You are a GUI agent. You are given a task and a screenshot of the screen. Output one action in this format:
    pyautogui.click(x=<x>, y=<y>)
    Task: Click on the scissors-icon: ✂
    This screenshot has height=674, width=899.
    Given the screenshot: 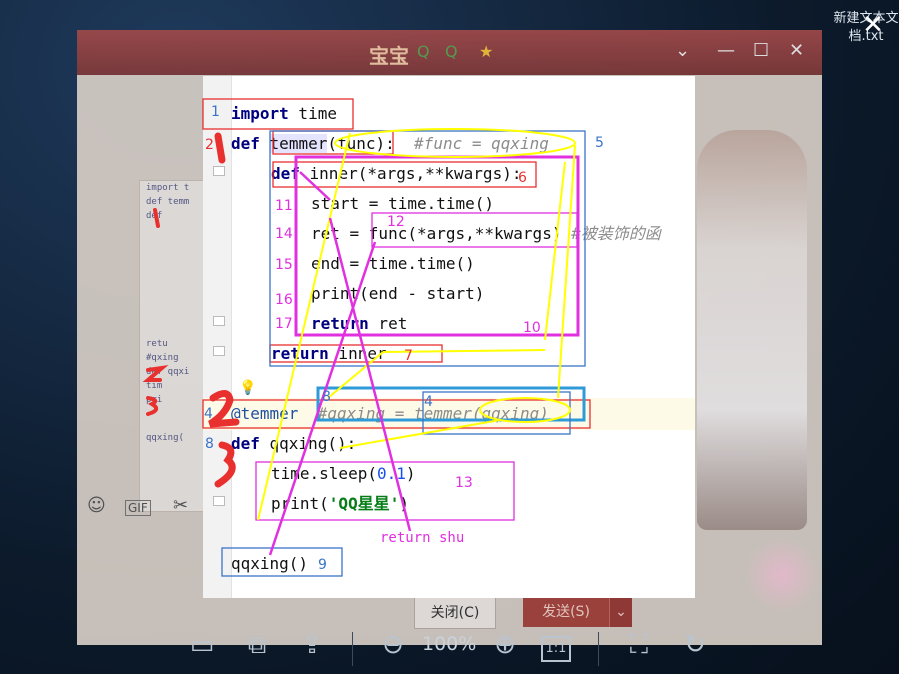 What is the action you would take?
    pyautogui.click(x=180, y=505)
    